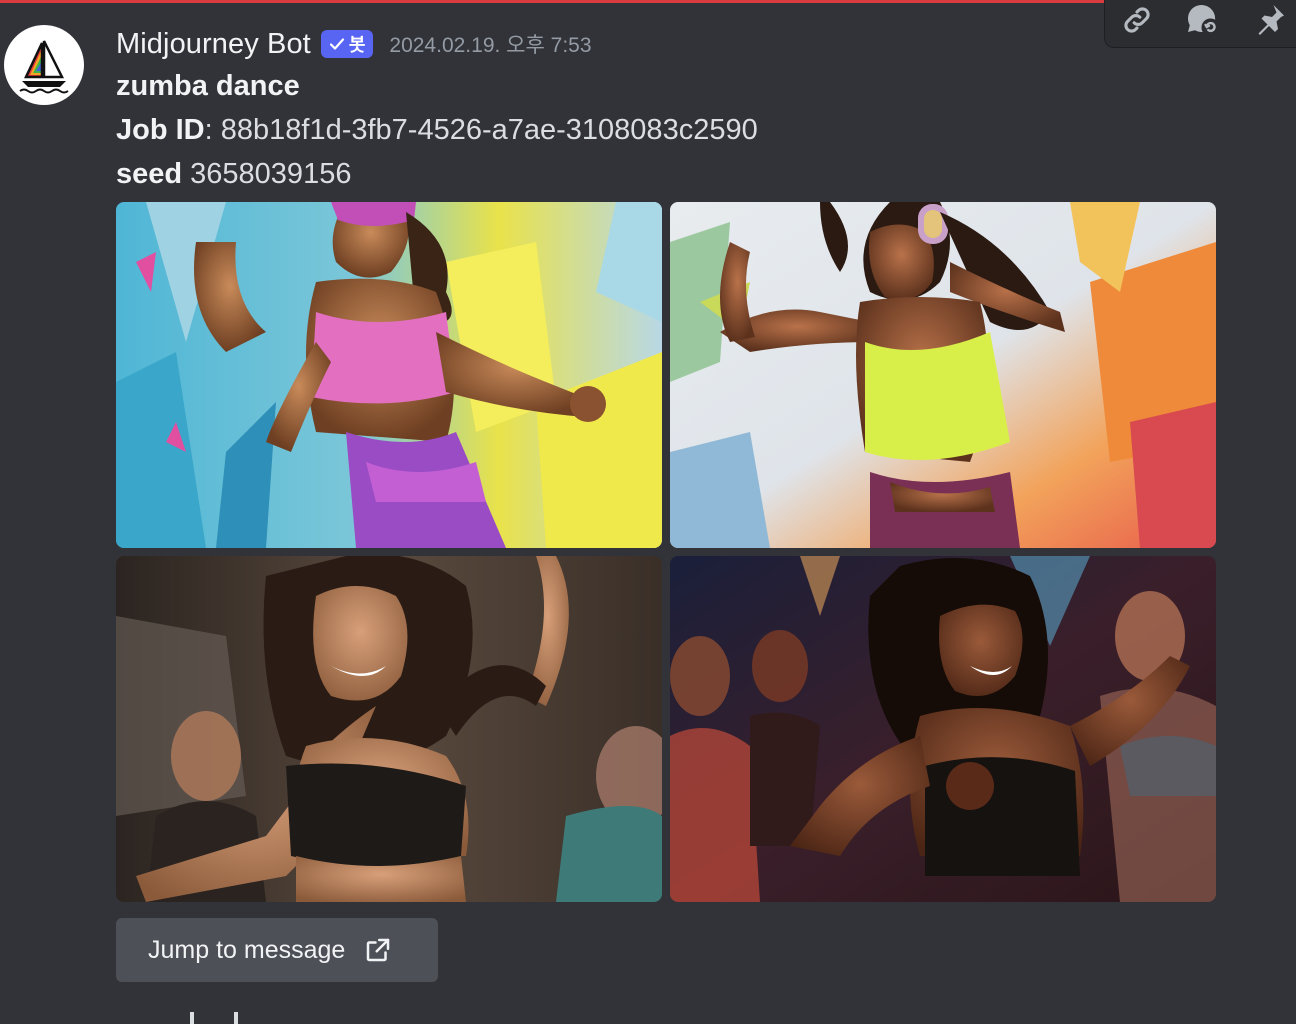  I want to click on photo-dancer-black-top-stage-lights-image, so click(943, 729).